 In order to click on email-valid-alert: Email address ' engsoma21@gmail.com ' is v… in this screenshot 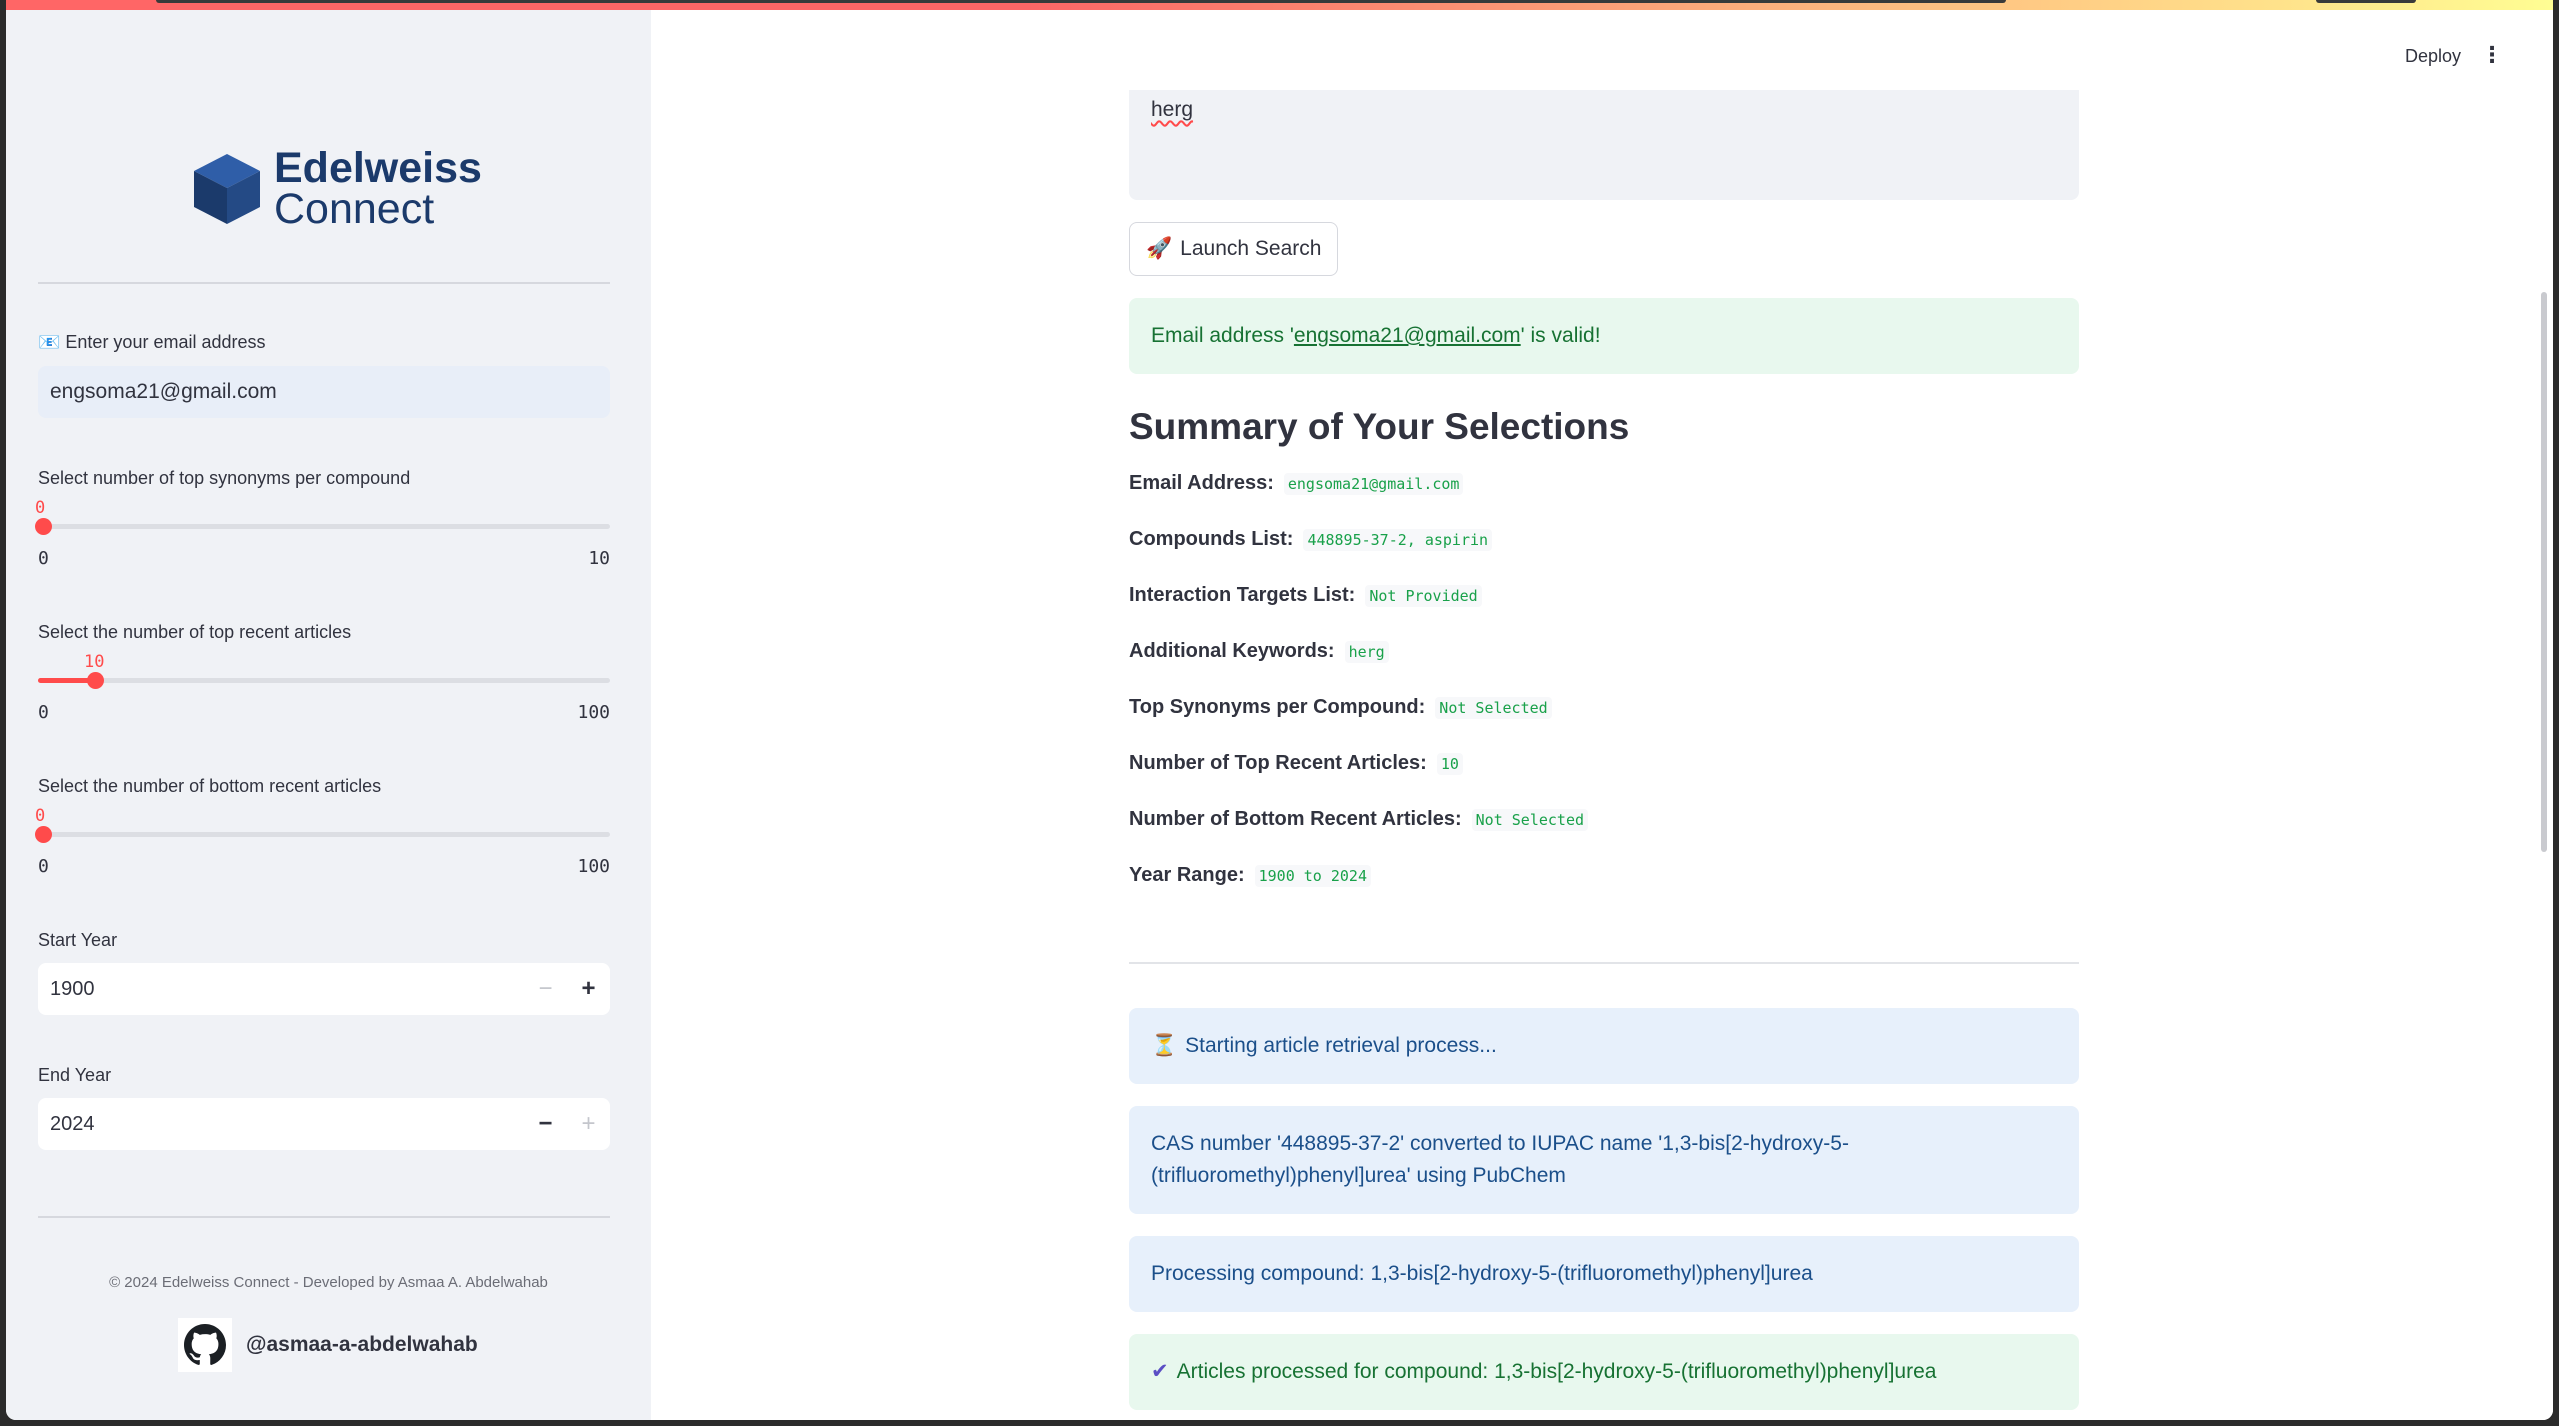, I will do `click(1604, 336)`.